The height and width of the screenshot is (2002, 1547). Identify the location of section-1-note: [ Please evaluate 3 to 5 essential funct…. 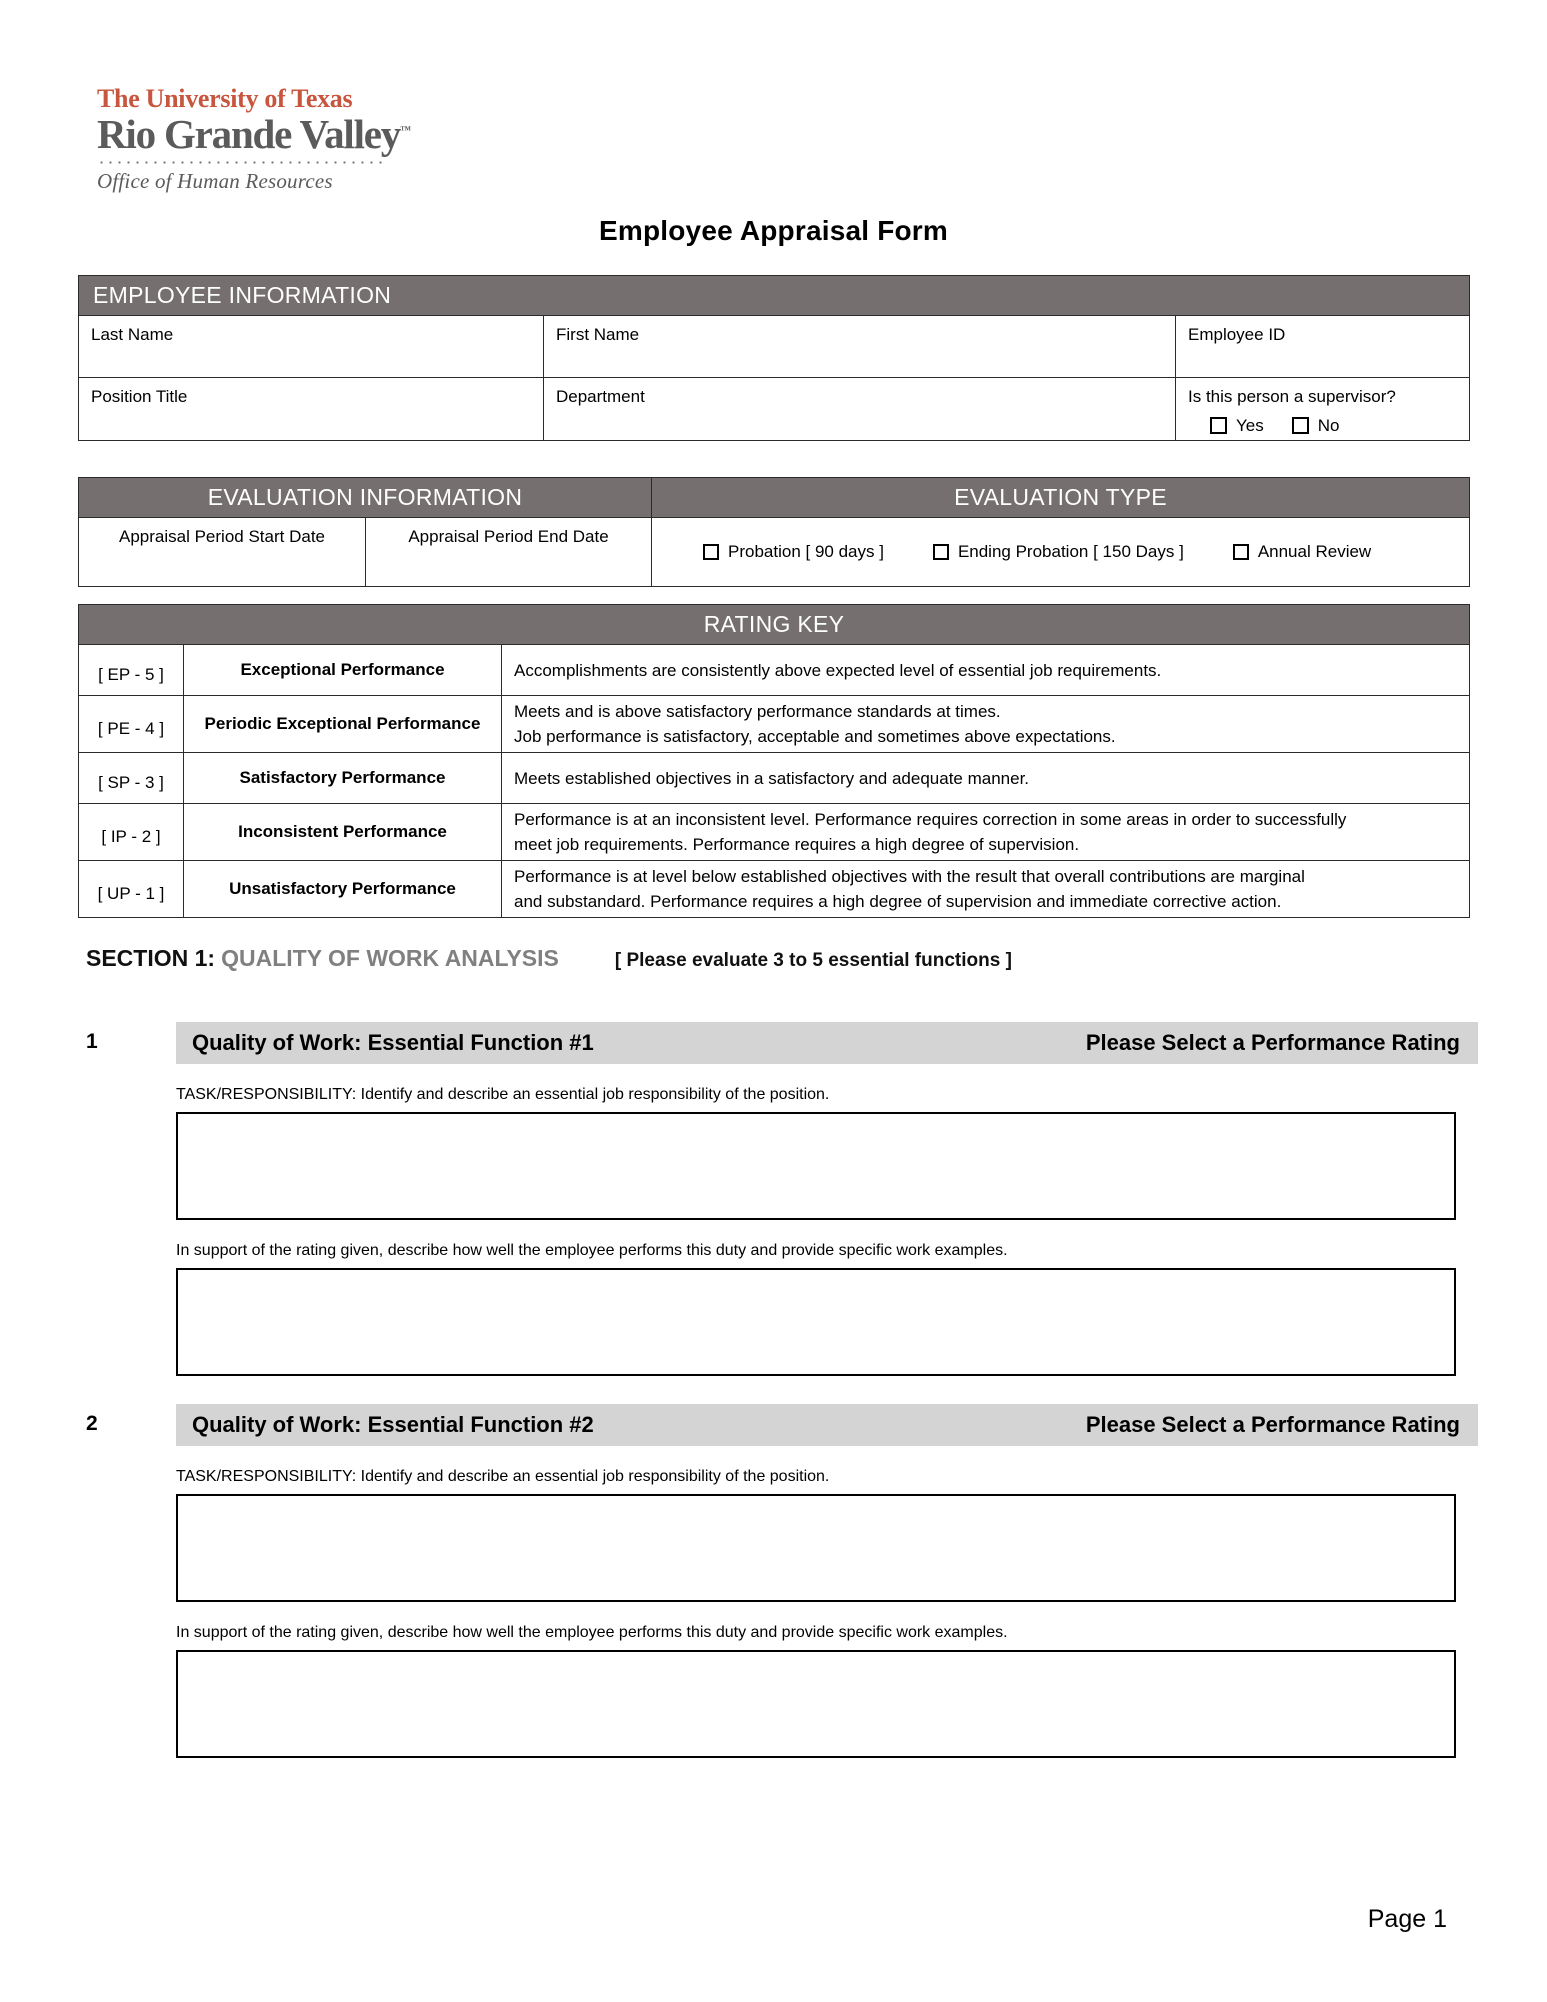
(813, 960).